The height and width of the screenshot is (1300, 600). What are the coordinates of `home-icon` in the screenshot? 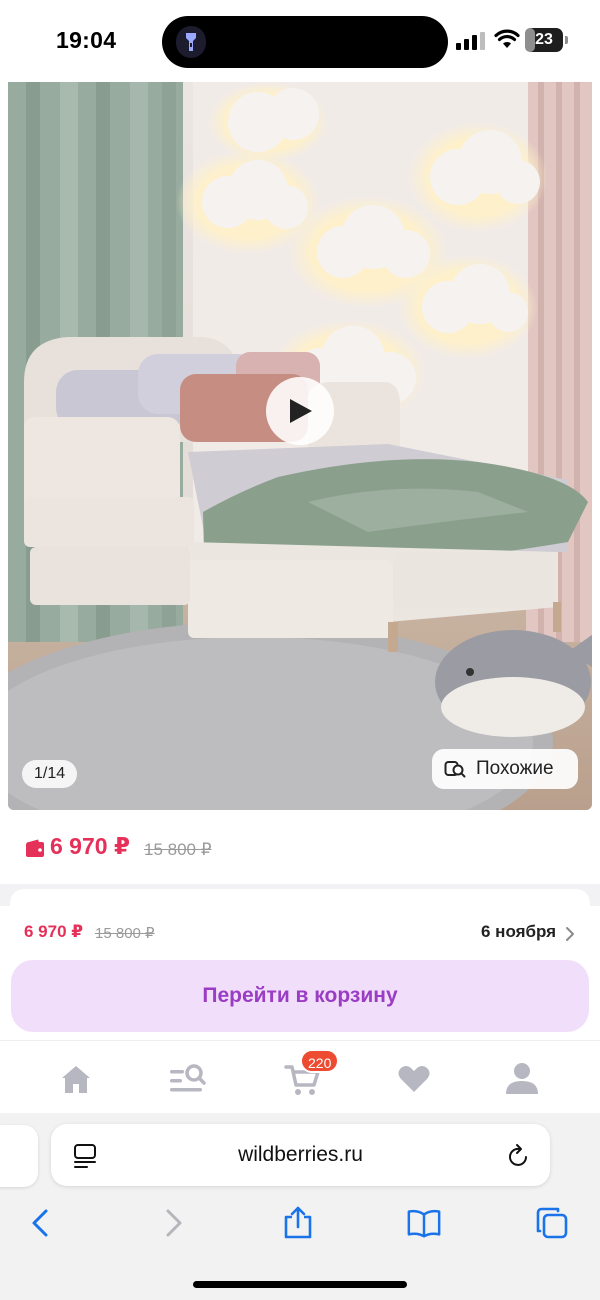 It's located at (76, 1079).